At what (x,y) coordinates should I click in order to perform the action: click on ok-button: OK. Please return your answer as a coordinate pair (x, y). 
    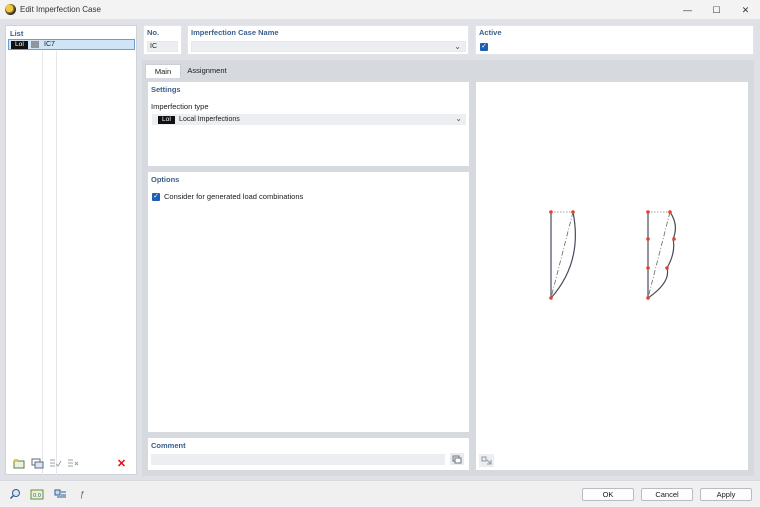
    Looking at the image, I should click on (608, 494).